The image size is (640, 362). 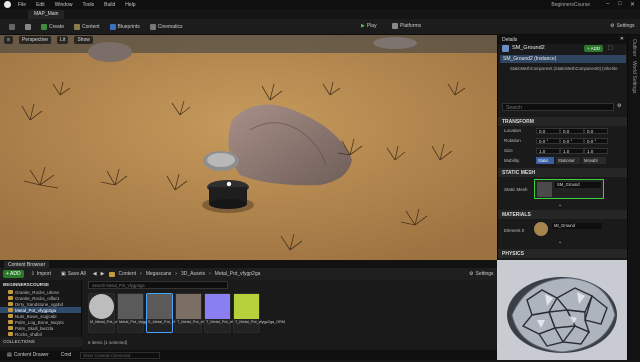 What do you see at coordinates (188, 306) in the screenshot?
I see `asset-thumbnail` at bounding box center [188, 306].